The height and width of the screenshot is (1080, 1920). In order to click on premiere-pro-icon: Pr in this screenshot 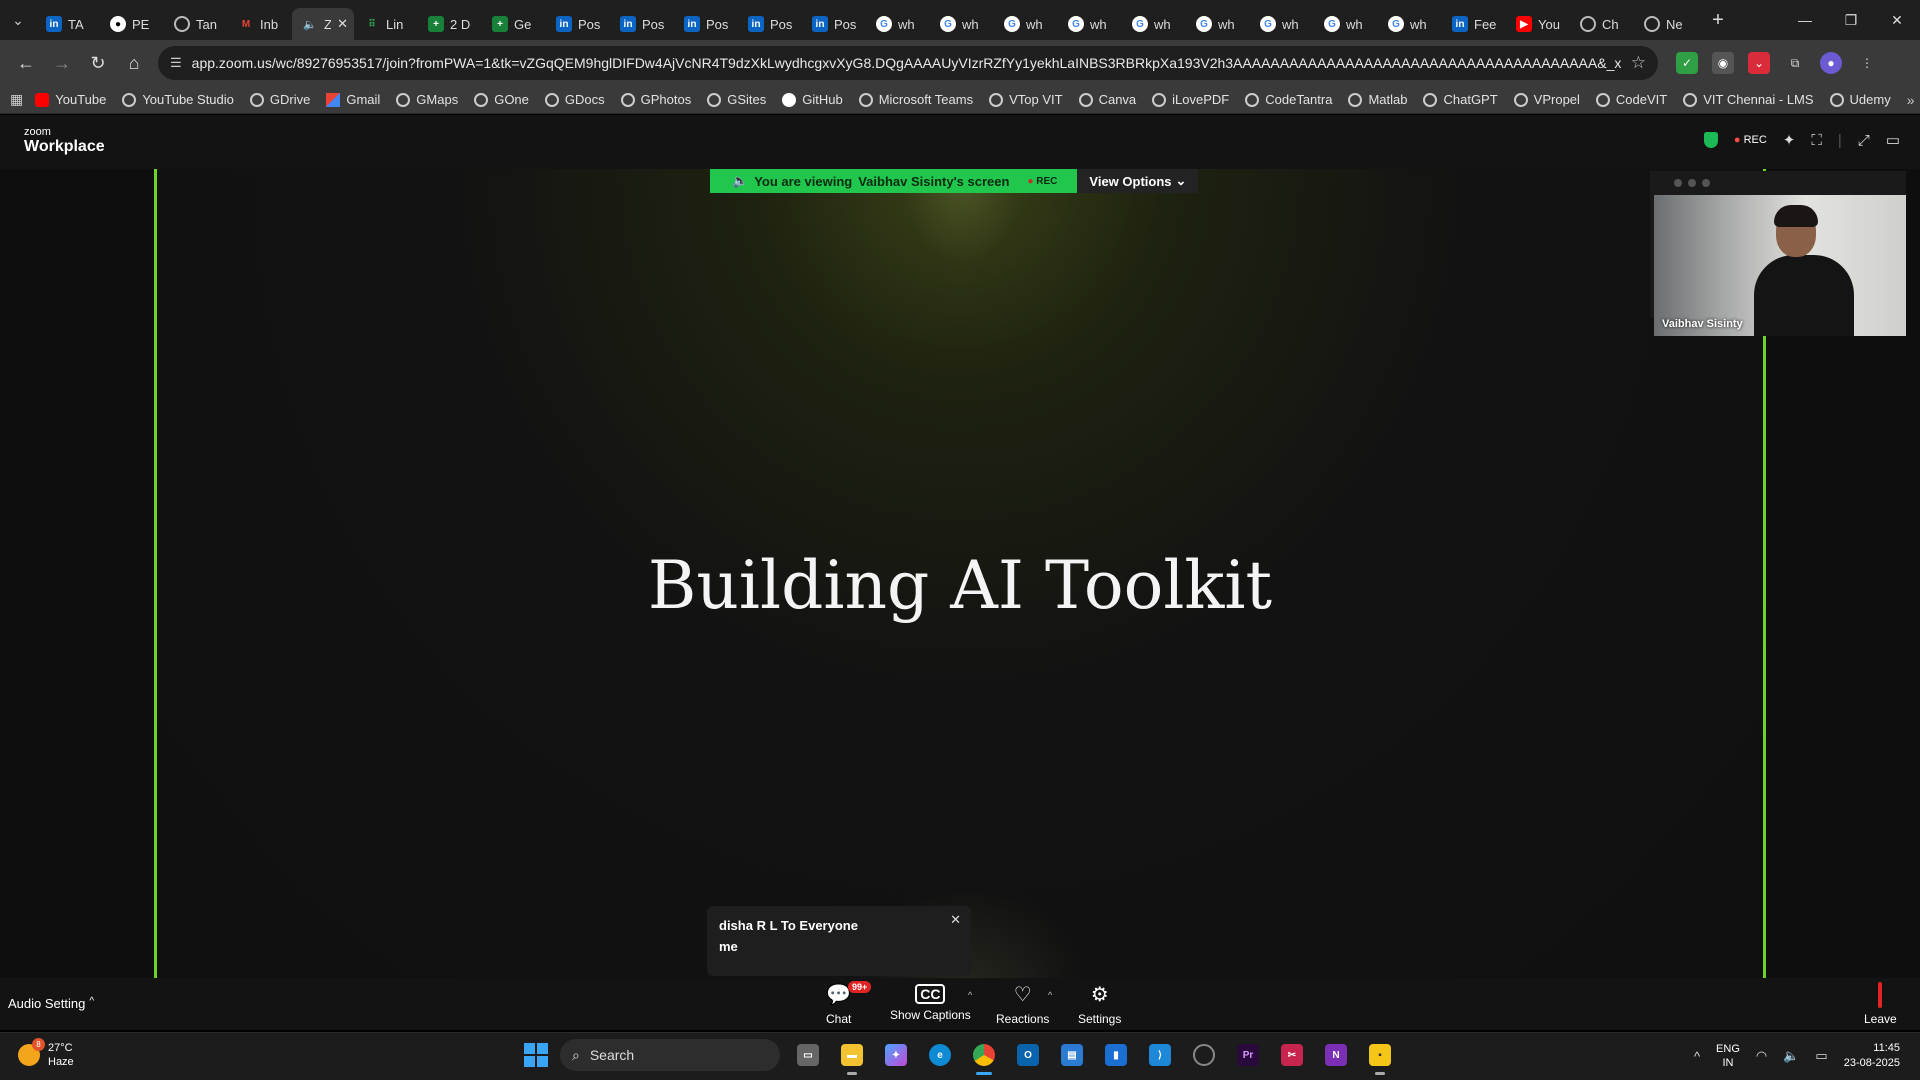, I will do `click(1248, 1055)`.